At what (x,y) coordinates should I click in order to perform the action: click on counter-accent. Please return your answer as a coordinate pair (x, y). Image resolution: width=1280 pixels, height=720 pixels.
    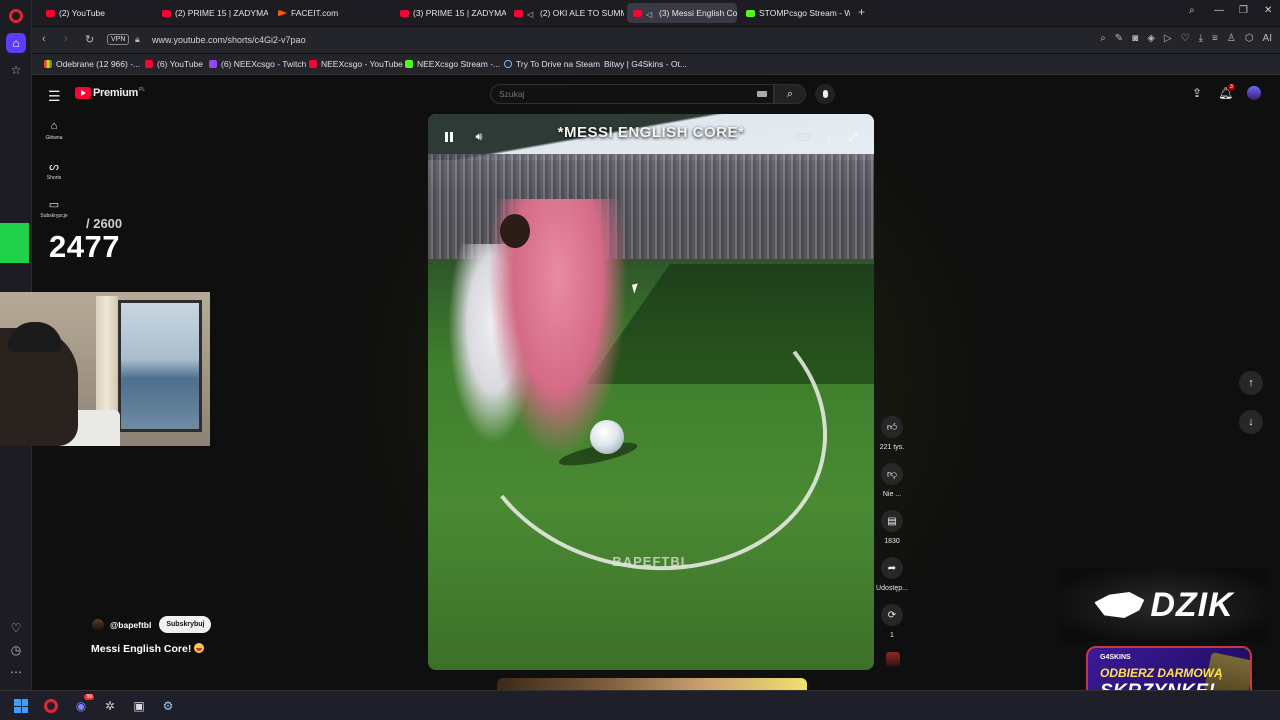
    Looking at the image, I should click on (14, 243).